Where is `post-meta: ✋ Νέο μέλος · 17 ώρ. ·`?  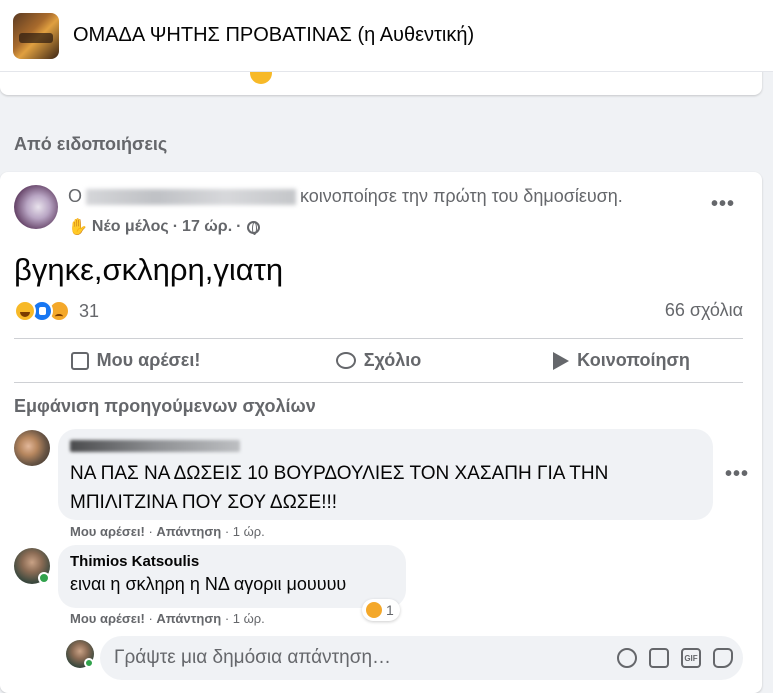 post-meta: ✋ Νέο μέλος · 17 ώρ. · is located at coordinates (164, 227).